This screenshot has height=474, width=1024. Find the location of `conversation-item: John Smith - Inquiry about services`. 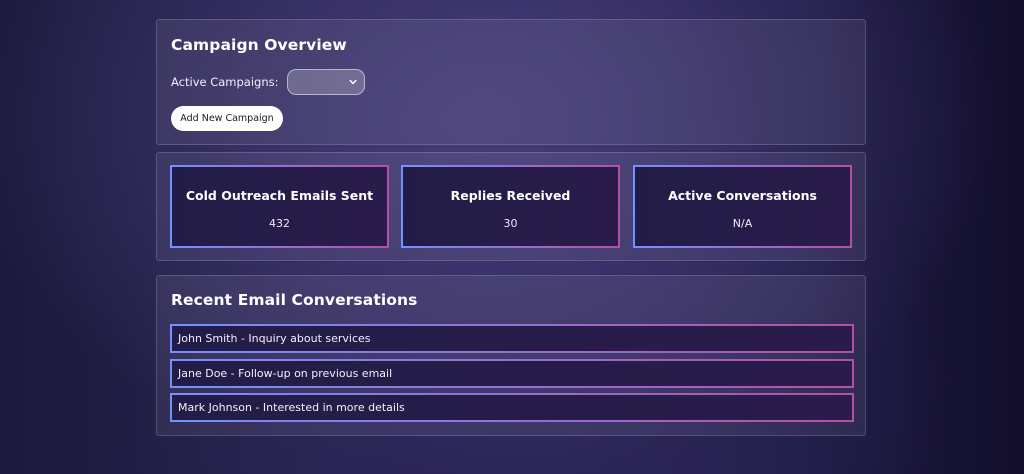

conversation-item: John Smith - Inquiry about services is located at coordinates (512, 338).